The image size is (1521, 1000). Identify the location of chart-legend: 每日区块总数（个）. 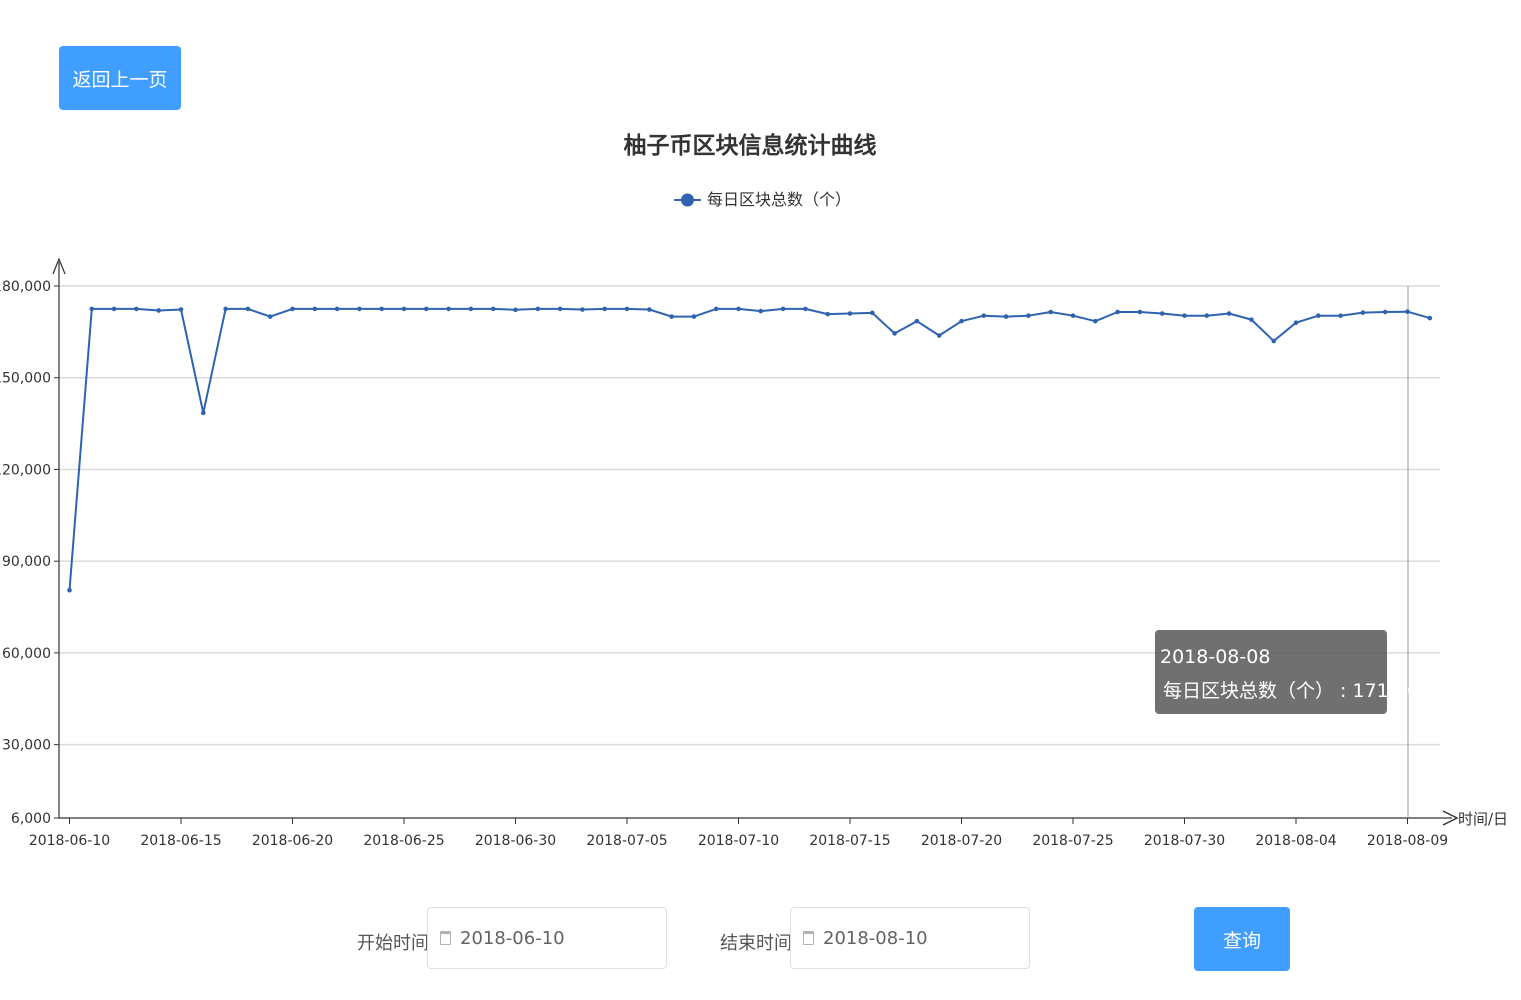
(762, 199).